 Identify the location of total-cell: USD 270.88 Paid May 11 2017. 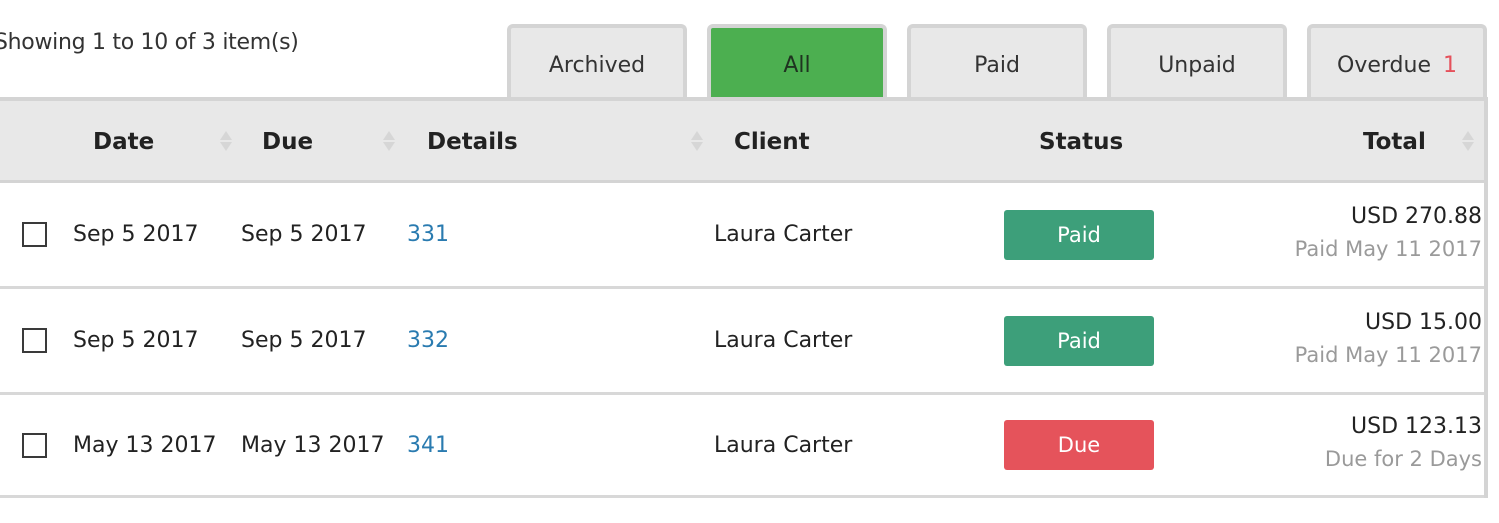
(1389, 234).